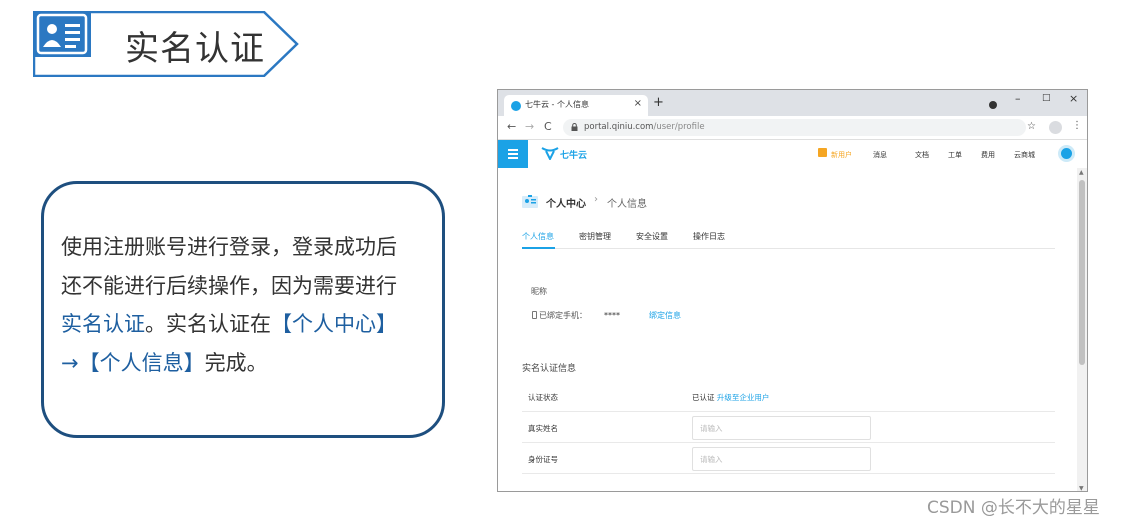 The width and height of the screenshot is (1143, 525). I want to click on profile-tabs: 个人信息 密钥管理 安全设置 操作日志, so click(788, 240).